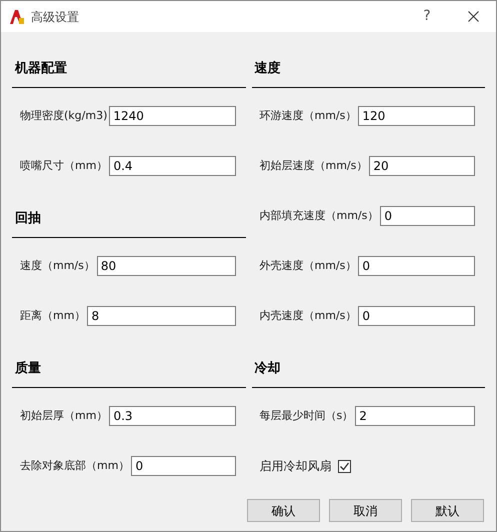 The width and height of the screenshot is (497, 532). Describe the element at coordinates (308, 116) in the screenshot. I see `field-label: 环游速度（mm/s）` at that location.